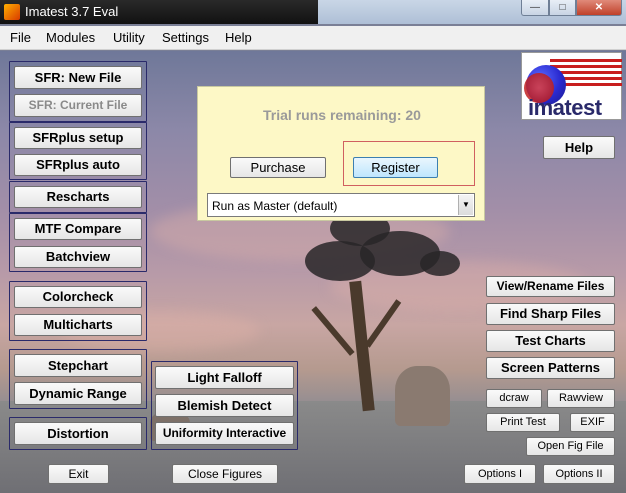 Image resolution: width=626 pixels, height=493 pixels. What do you see at coordinates (224, 377) in the screenshot?
I see `light-falloff-button: Light Falloff` at bounding box center [224, 377].